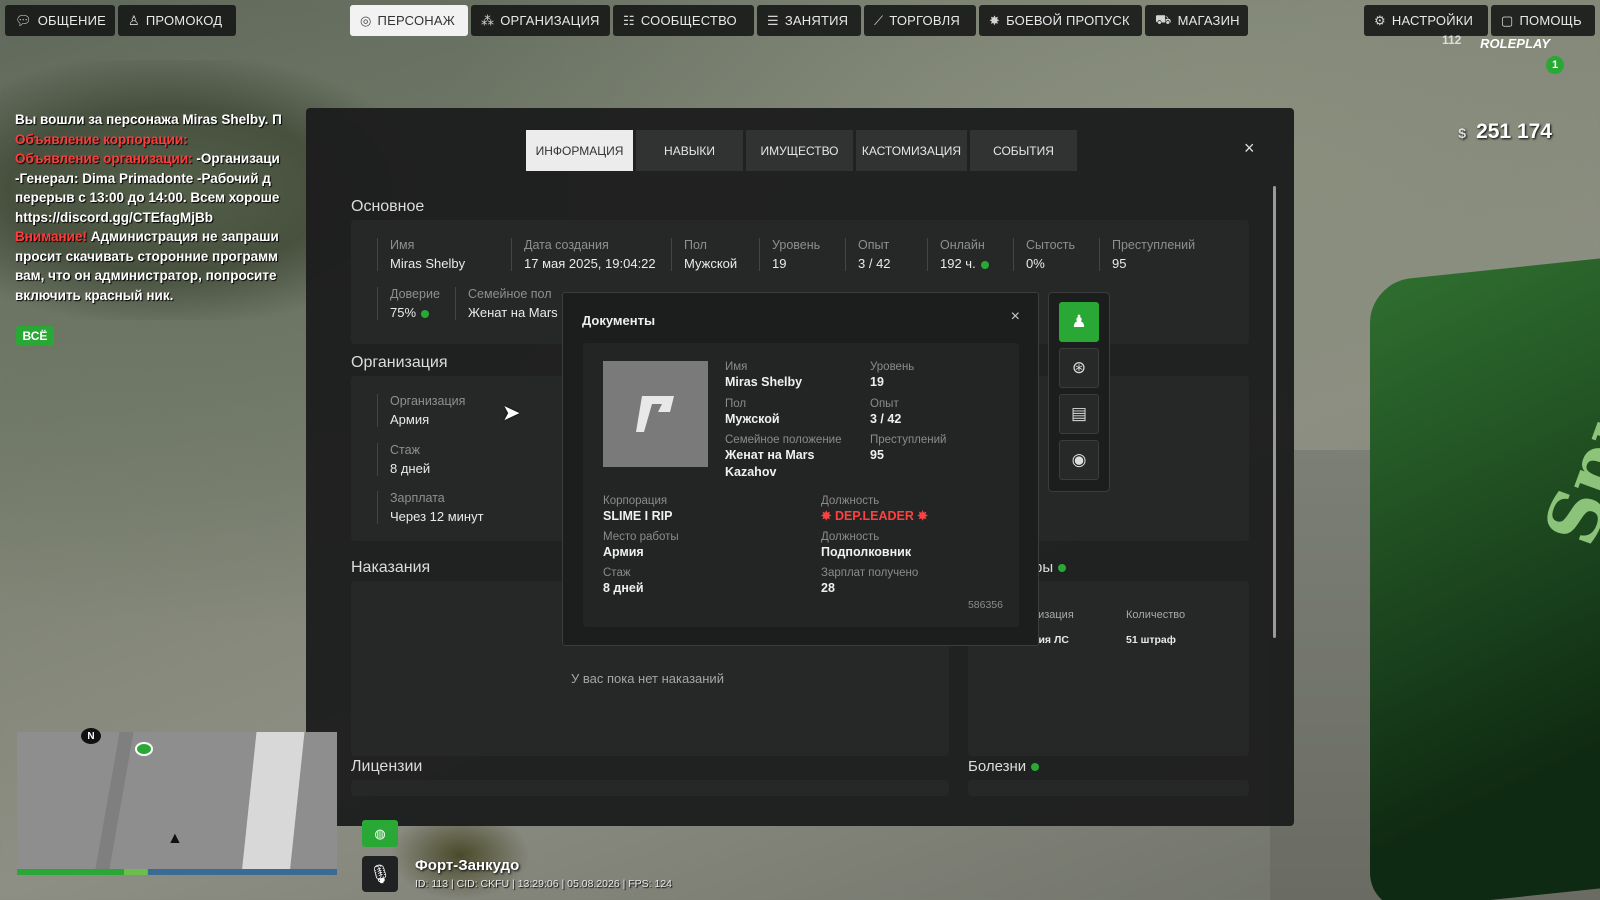  I want to click on field-gender: Пол Мужской, so click(704, 254).